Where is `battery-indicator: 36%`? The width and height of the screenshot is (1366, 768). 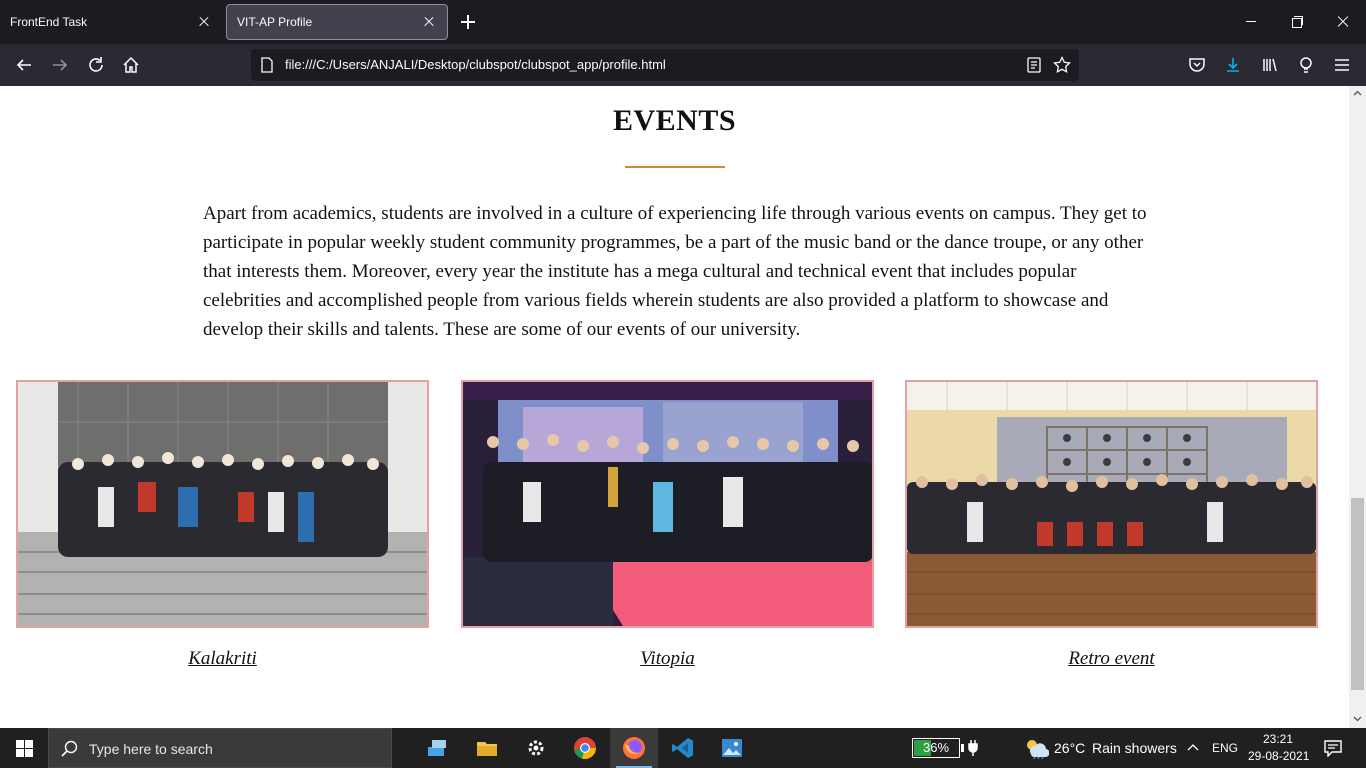 battery-indicator: 36% is located at coordinates (938, 748).